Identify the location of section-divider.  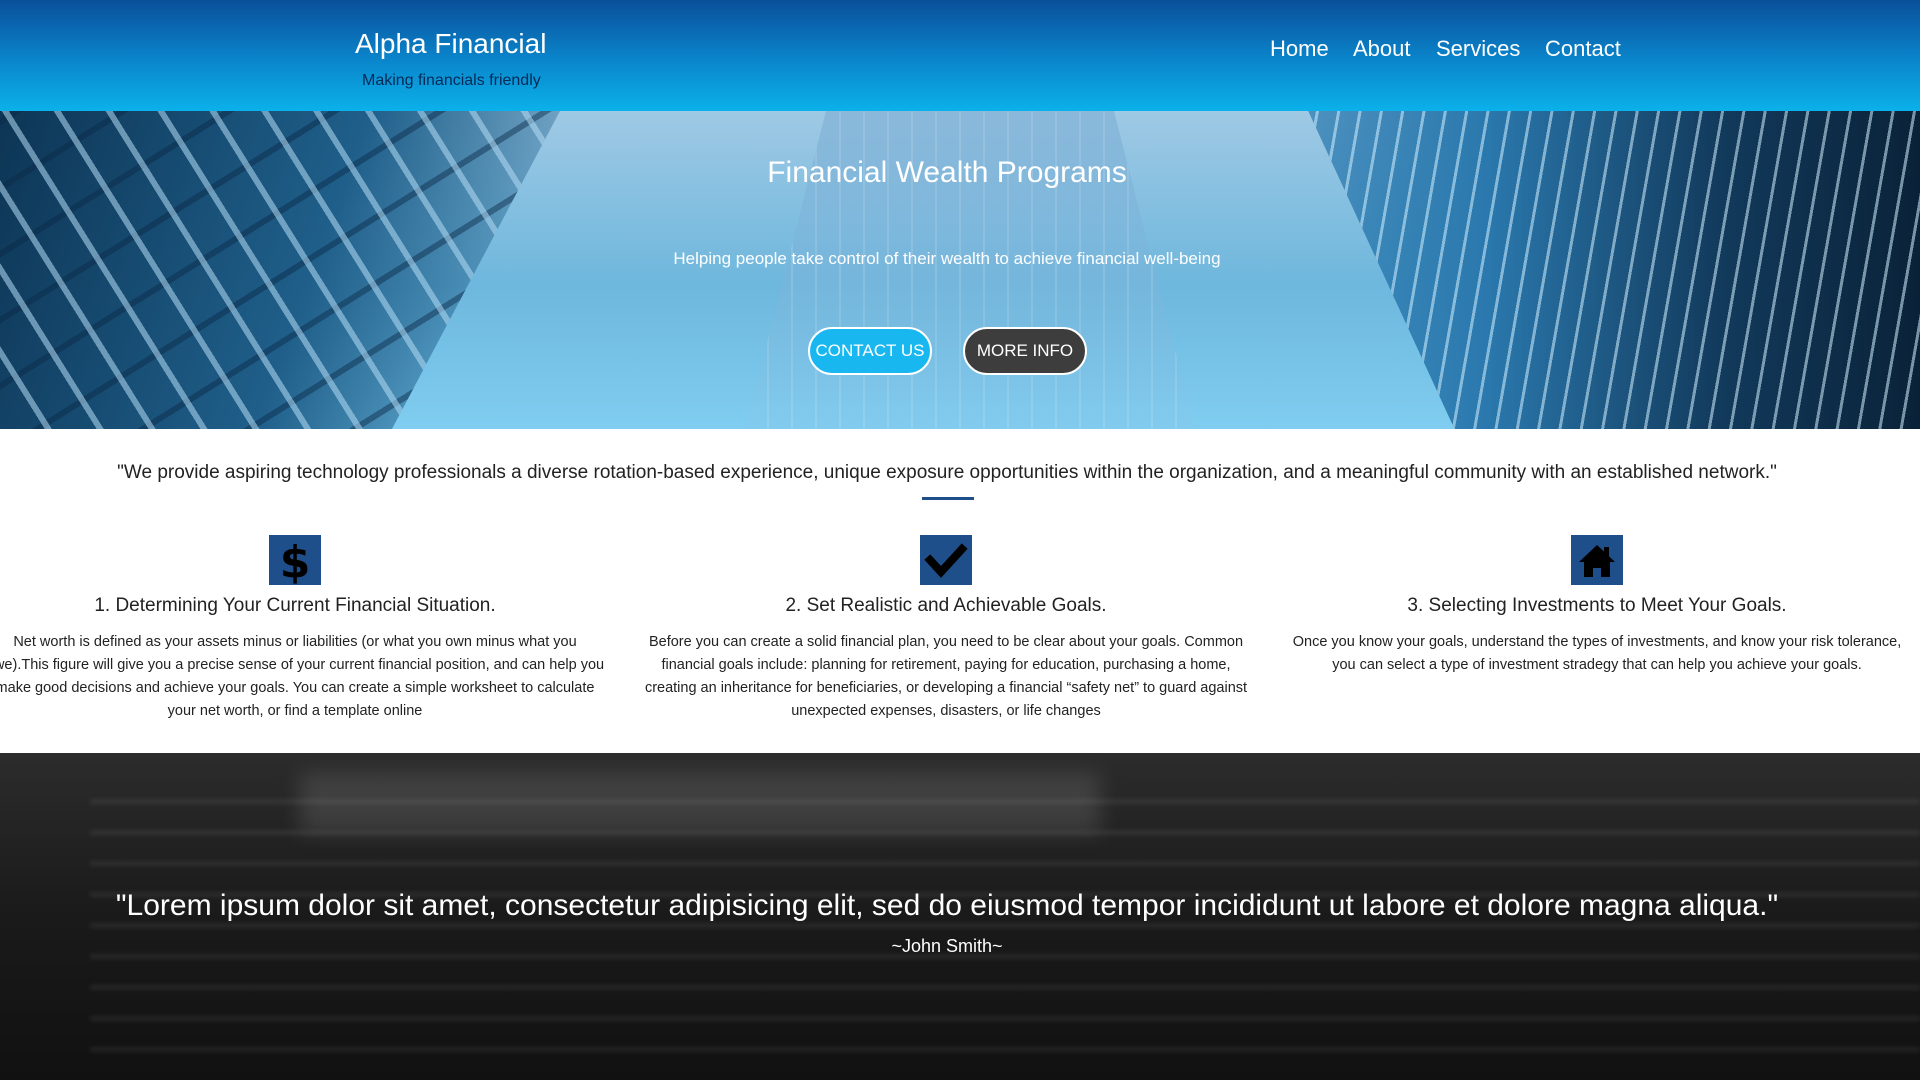
(948, 498).